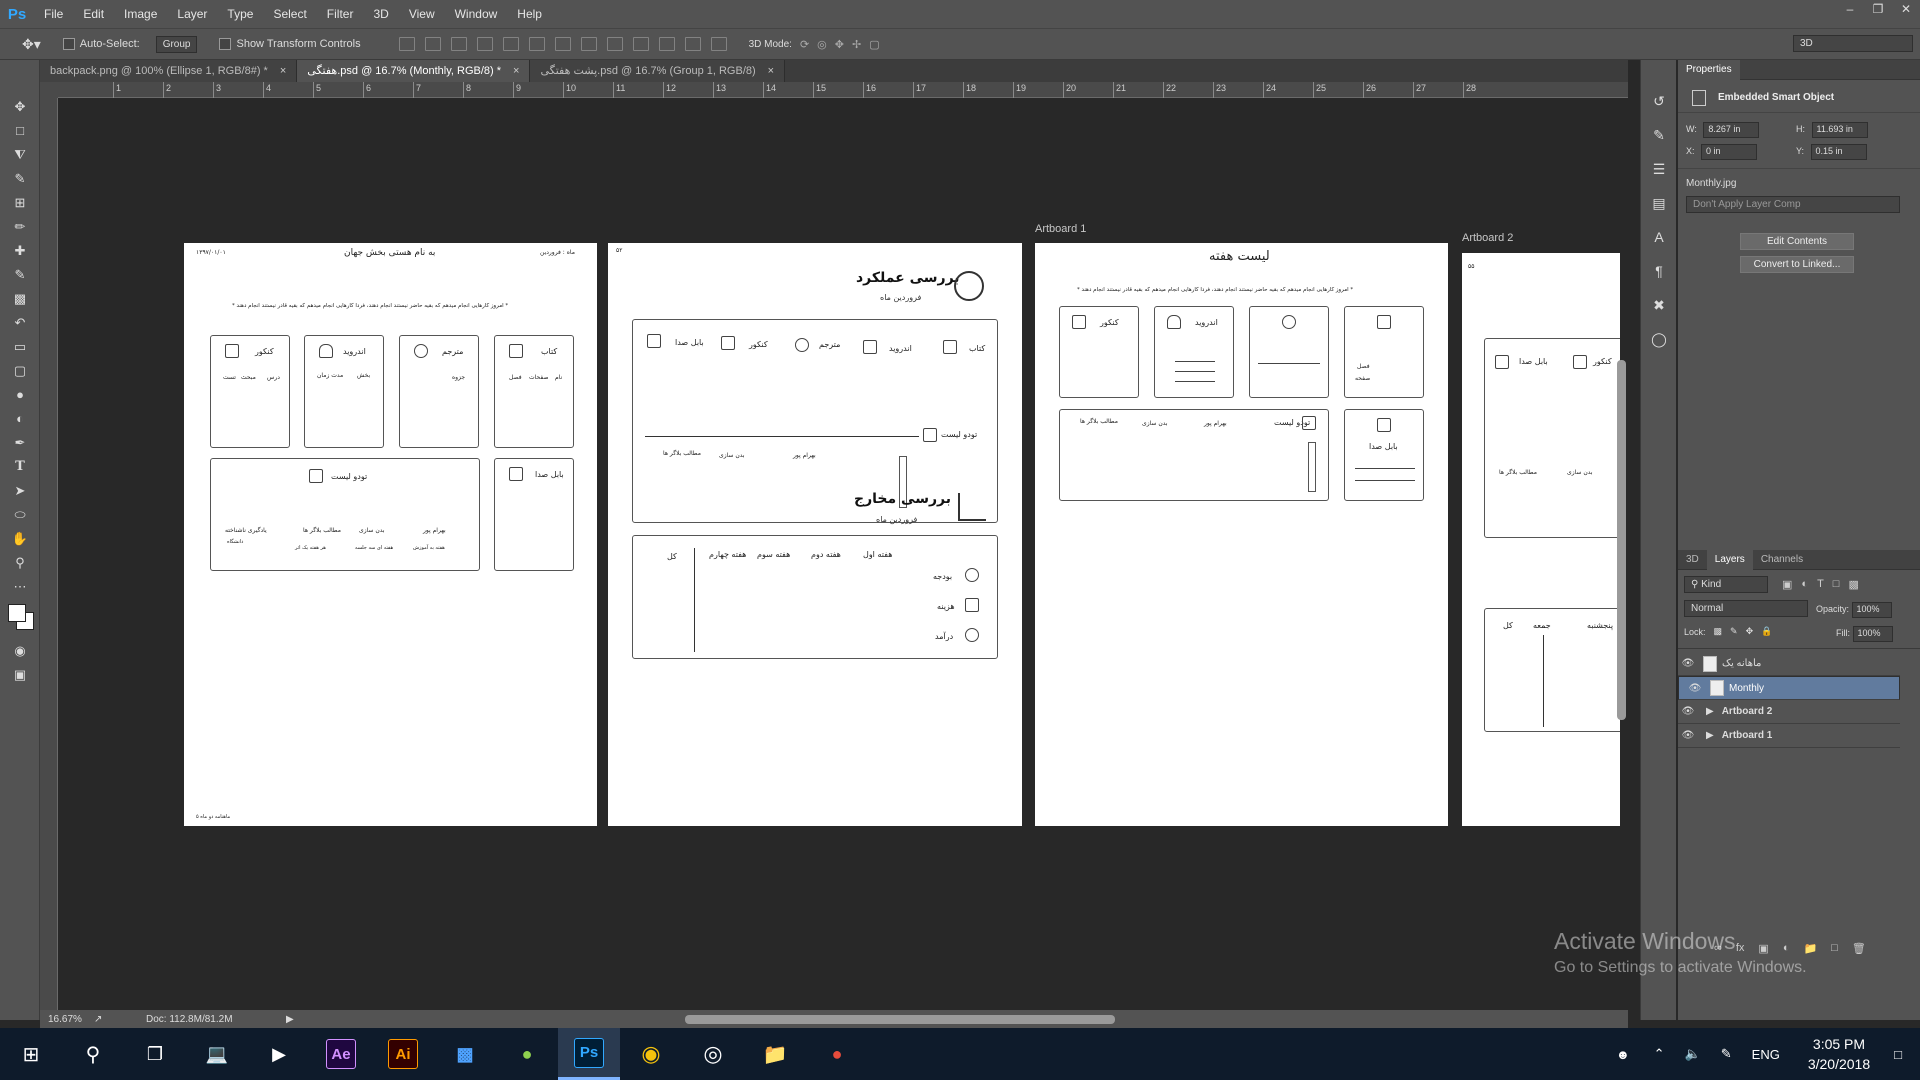 The image size is (1920, 1080). Describe the element at coordinates (476, 14) in the screenshot. I see `menu-window: Window` at that location.